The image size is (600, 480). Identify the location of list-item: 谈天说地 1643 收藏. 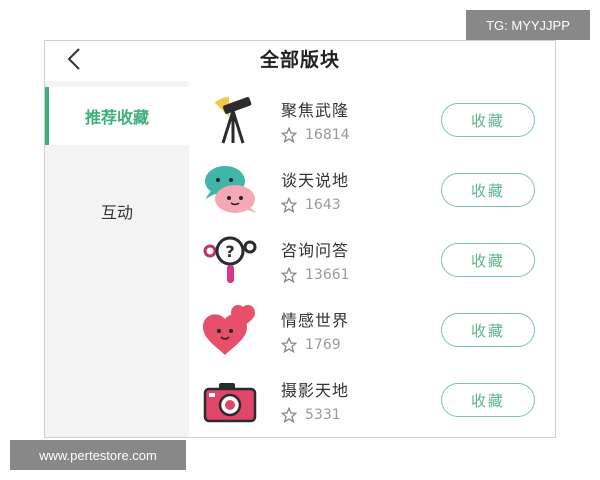
(372, 192).